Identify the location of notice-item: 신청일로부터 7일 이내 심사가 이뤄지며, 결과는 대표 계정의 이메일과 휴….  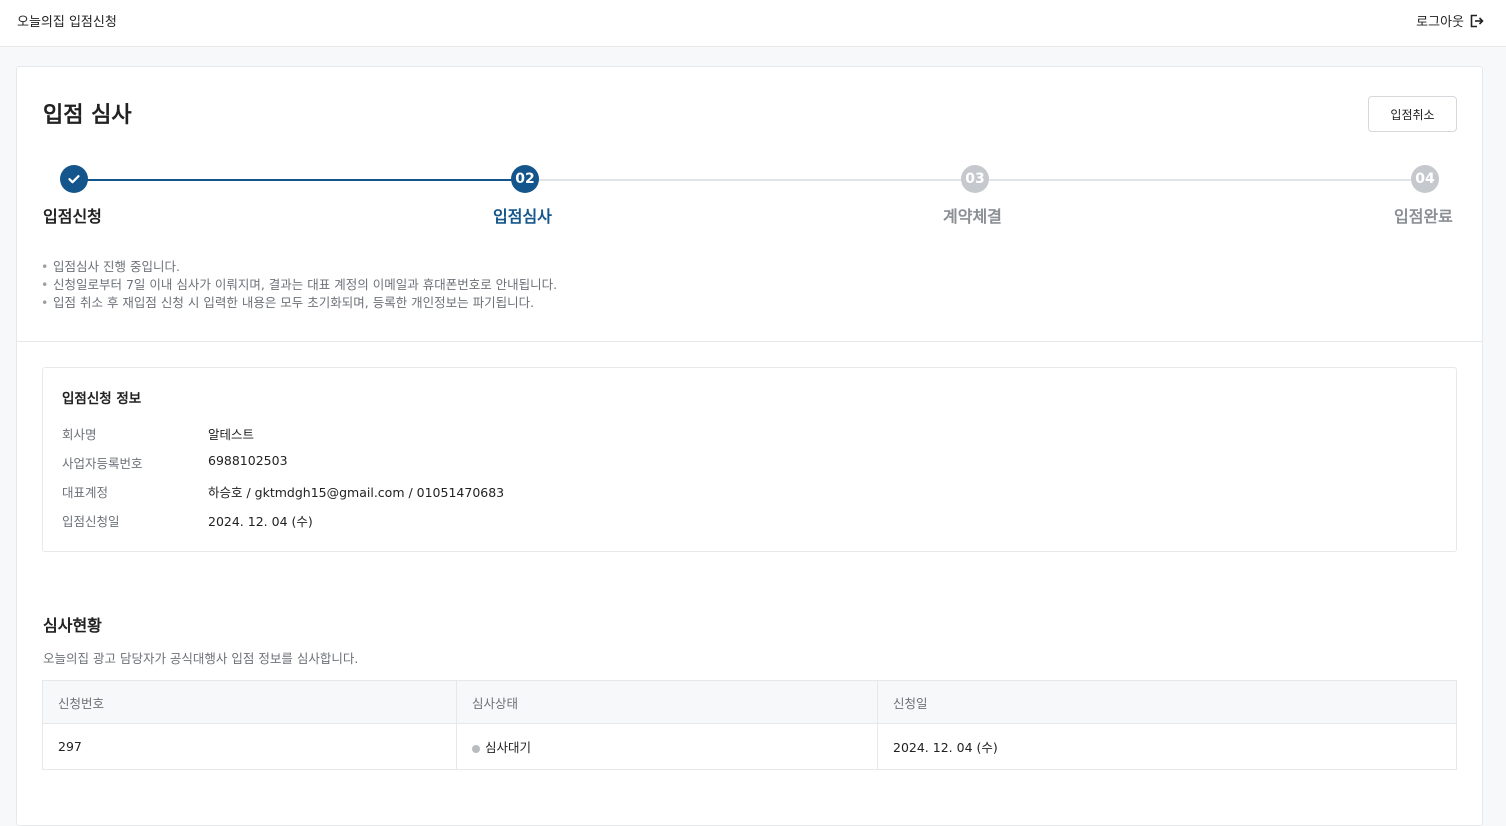
(299, 285).